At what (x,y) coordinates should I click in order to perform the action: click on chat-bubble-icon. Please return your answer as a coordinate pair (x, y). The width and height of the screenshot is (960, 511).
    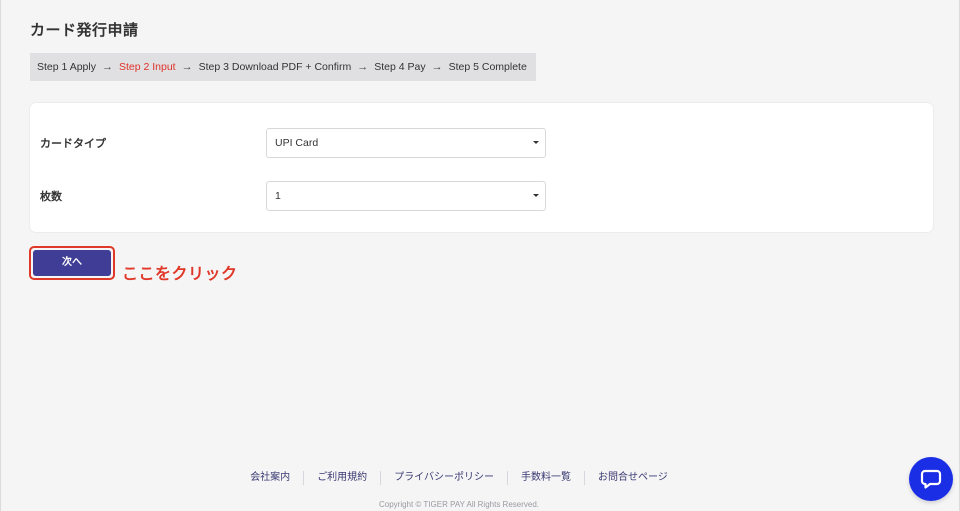
    Looking at the image, I should click on (931, 479).